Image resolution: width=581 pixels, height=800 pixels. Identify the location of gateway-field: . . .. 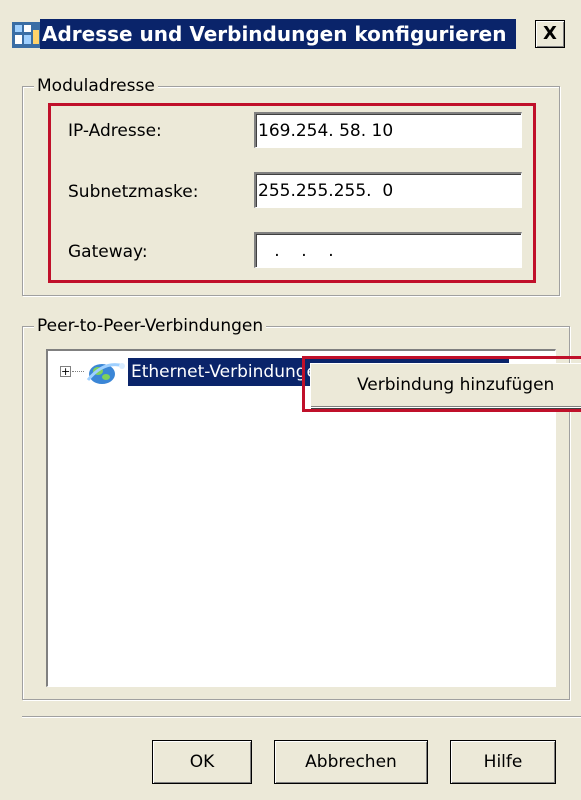
(388, 250).